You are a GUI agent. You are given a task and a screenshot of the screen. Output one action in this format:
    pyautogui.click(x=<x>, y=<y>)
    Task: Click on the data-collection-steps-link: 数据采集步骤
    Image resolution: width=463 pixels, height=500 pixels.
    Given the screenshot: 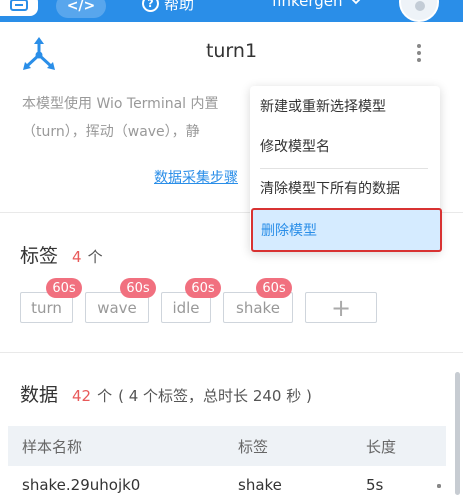 What is the action you would take?
    pyautogui.click(x=204, y=177)
    